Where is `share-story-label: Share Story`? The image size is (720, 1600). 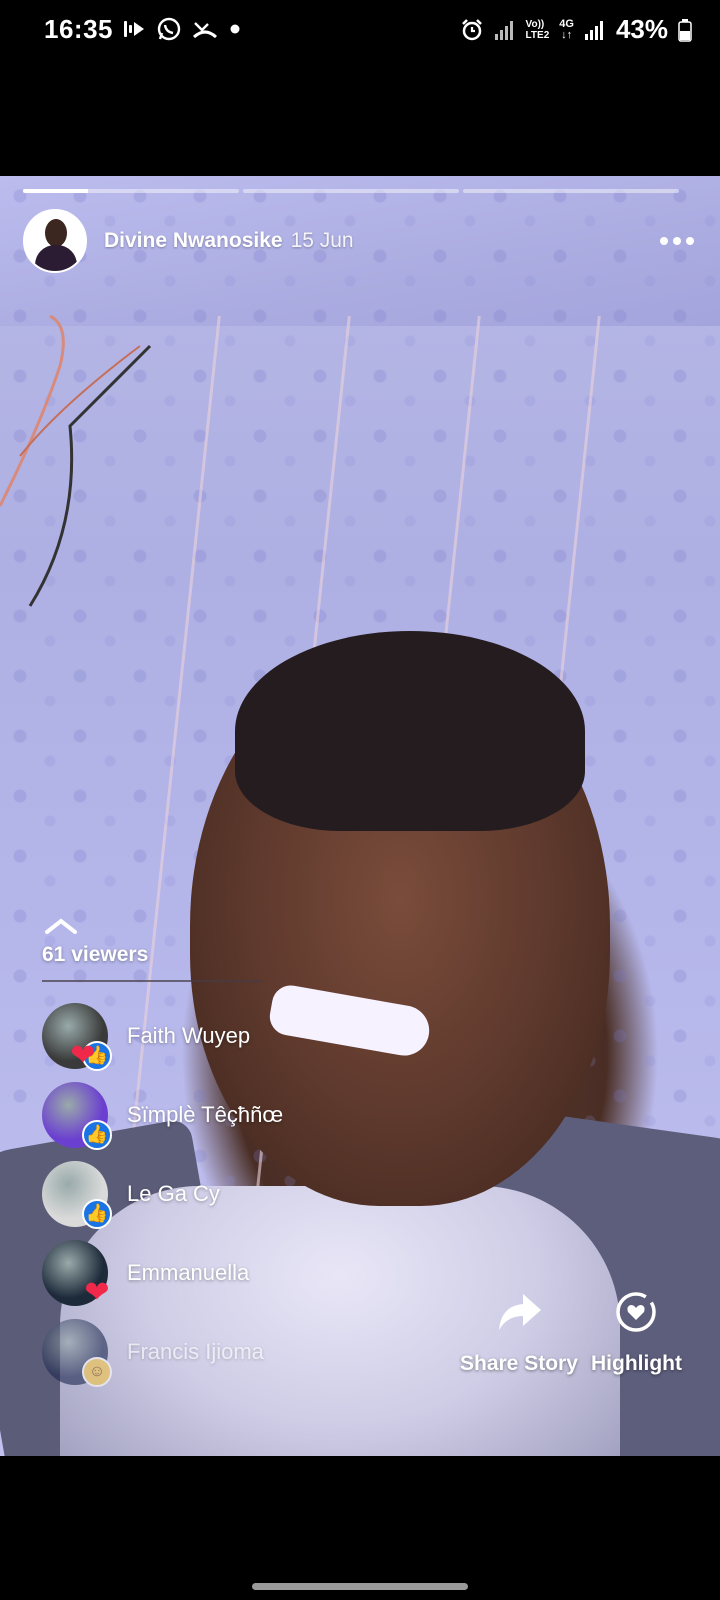 share-story-label: Share Story is located at coordinates (519, 1363).